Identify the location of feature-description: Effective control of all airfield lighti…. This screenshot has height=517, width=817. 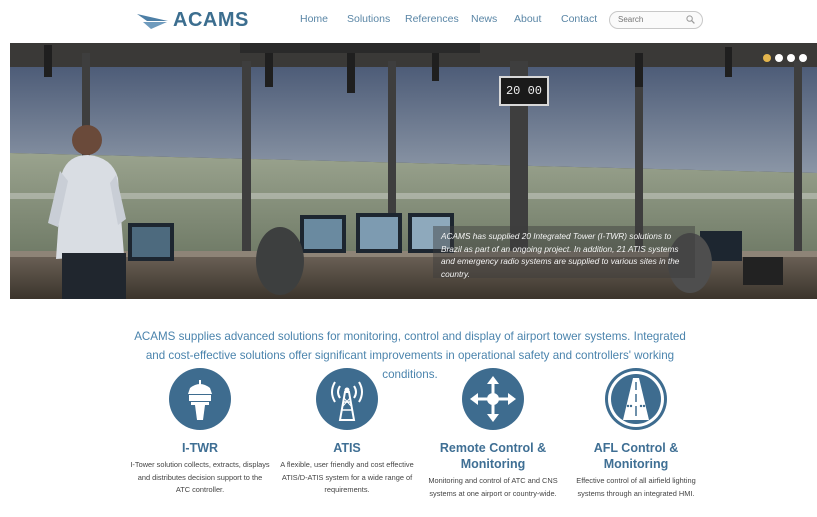
(636, 487).